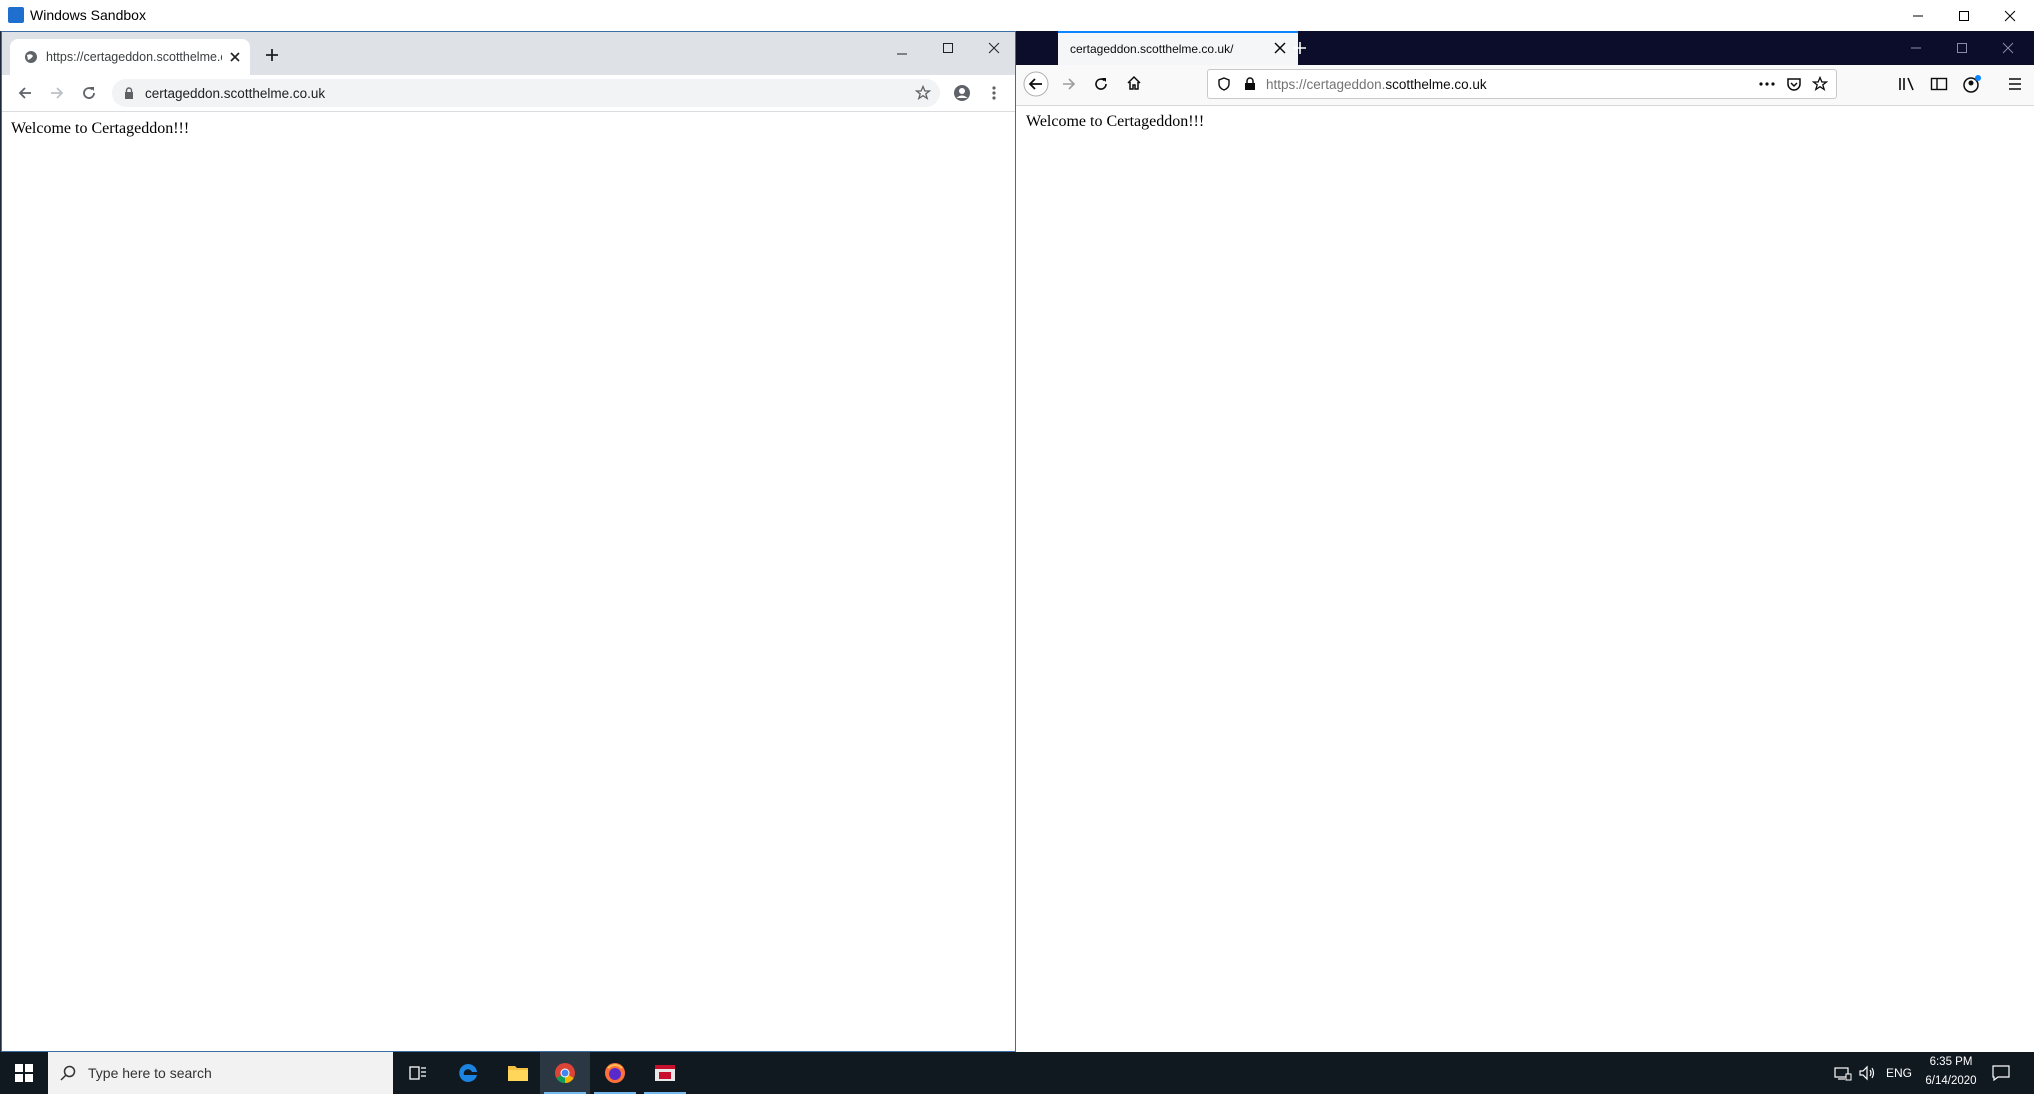  Describe the element at coordinates (2008, 48) in the screenshot. I see `firefox-close-icon` at that location.